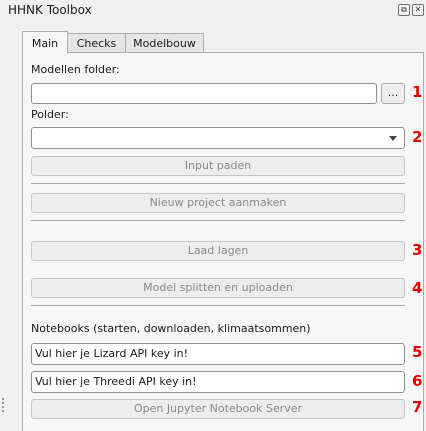 Image resolution: width=426 pixels, height=431 pixels. What do you see at coordinates (50, 10) in the screenshot?
I see `window-title: HHNK Toolbox` at bounding box center [50, 10].